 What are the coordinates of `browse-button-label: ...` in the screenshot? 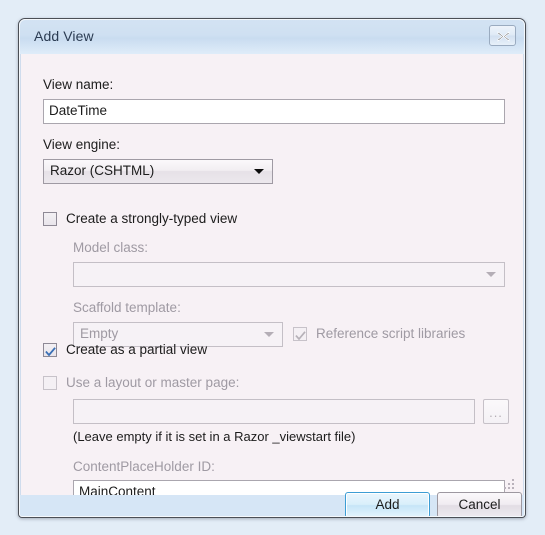 It's located at (496, 412).